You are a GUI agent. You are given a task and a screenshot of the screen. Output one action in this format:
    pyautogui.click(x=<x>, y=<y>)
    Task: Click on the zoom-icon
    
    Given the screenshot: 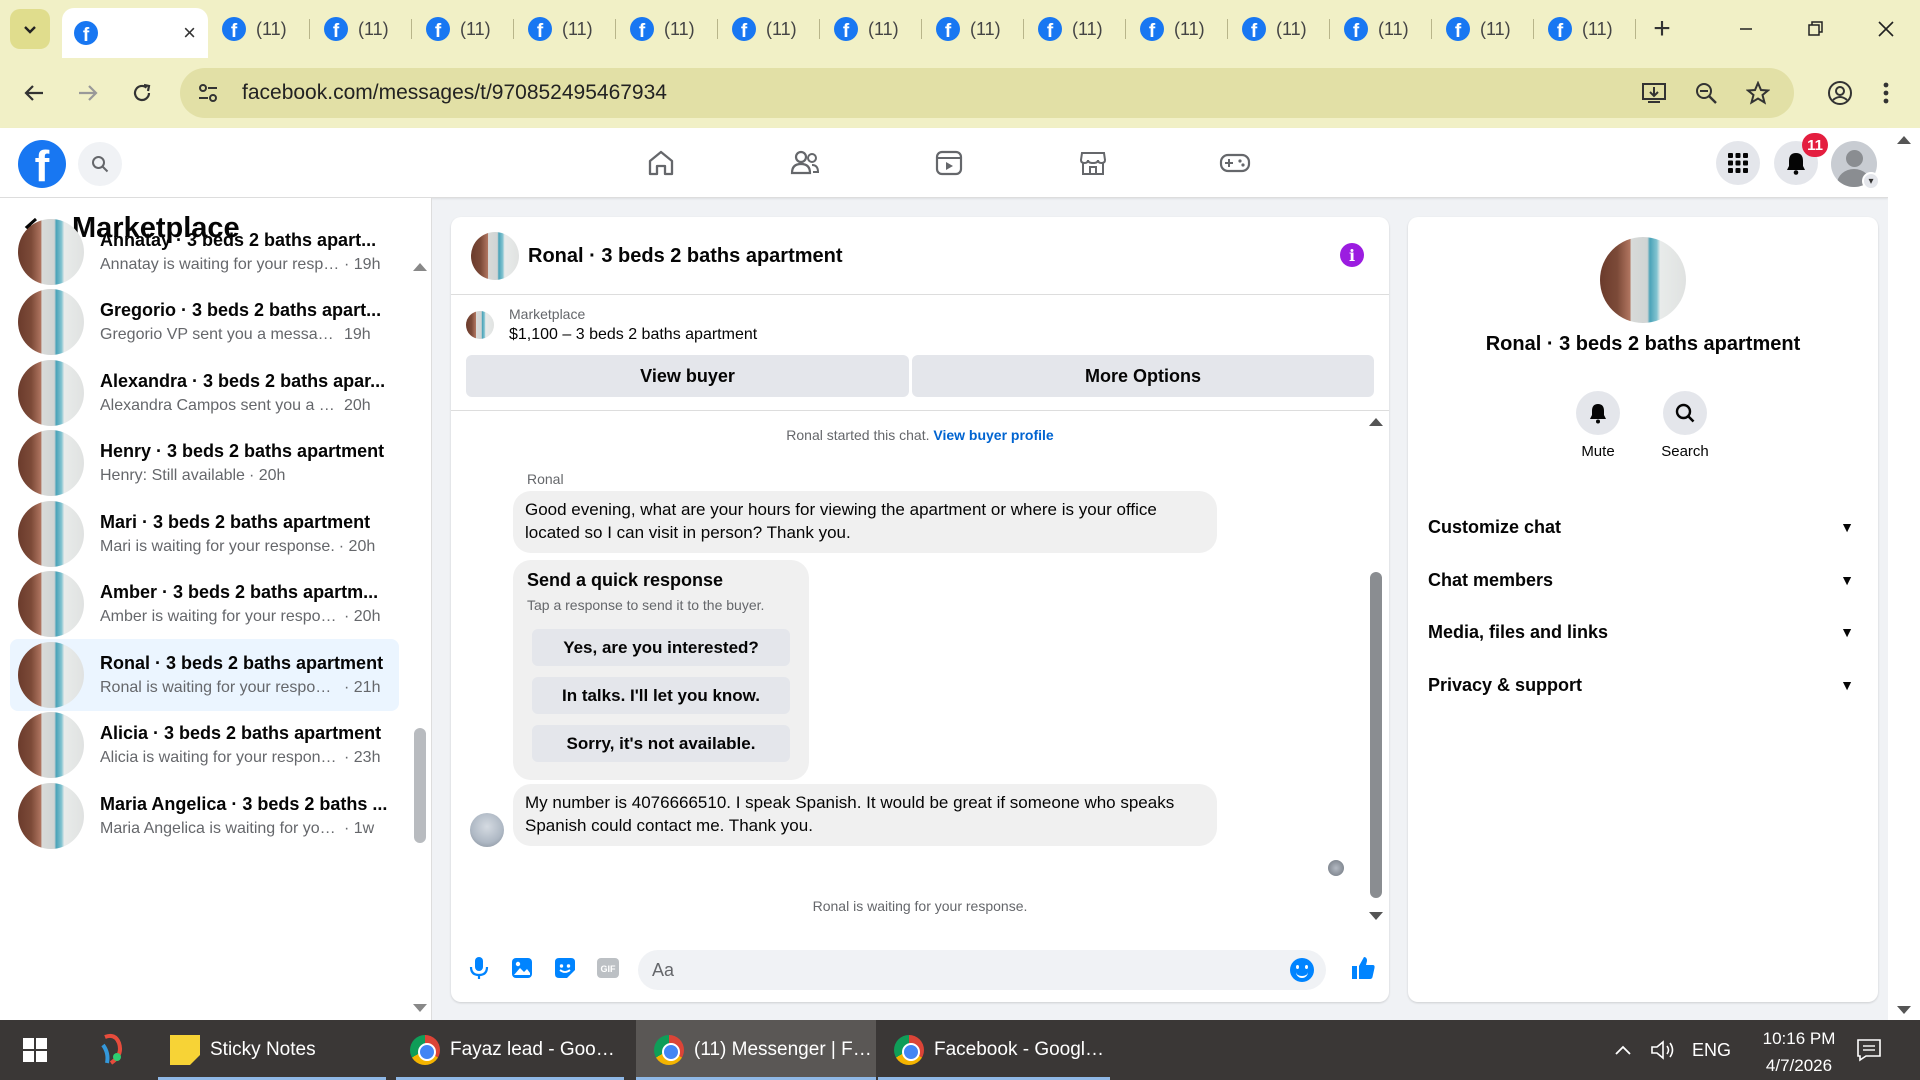 What is the action you would take?
    pyautogui.click(x=1706, y=93)
    